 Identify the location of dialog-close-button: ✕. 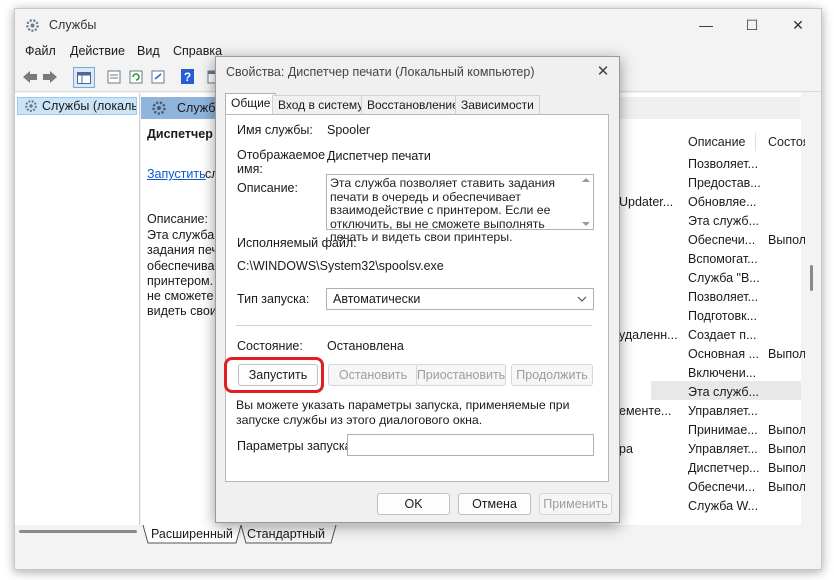
(603, 71).